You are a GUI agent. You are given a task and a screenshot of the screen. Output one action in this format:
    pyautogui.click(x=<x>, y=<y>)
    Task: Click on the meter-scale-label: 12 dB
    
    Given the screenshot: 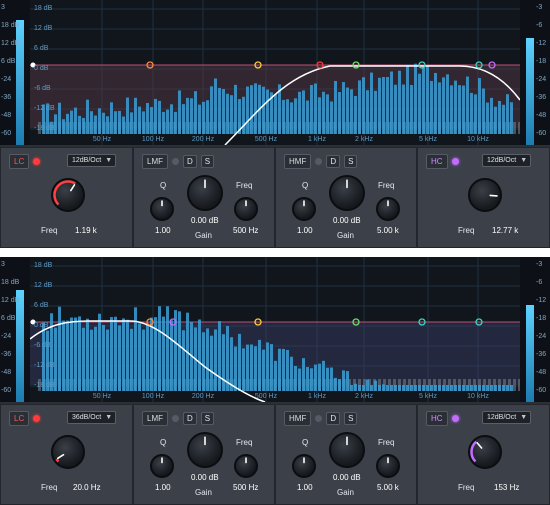 What is the action you would take?
    pyautogui.click(x=10, y=300)
    